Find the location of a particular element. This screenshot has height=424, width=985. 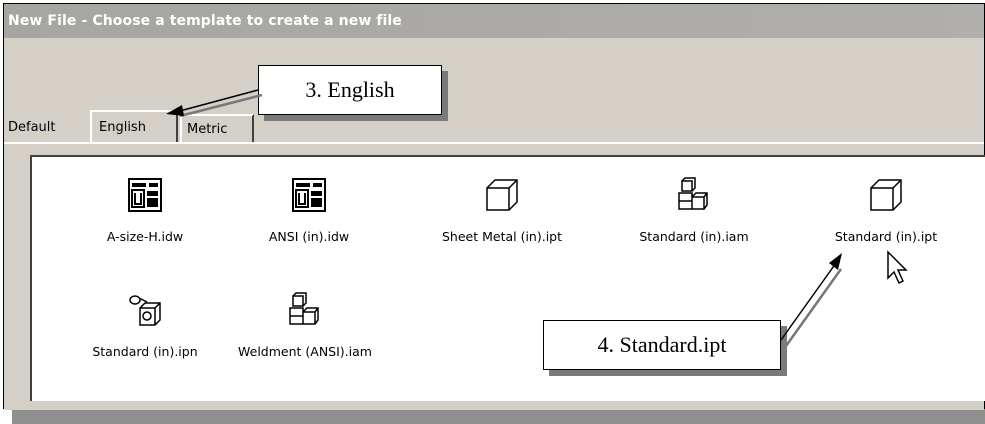

callout-english: 3. English is located at coordinates (350, 90).